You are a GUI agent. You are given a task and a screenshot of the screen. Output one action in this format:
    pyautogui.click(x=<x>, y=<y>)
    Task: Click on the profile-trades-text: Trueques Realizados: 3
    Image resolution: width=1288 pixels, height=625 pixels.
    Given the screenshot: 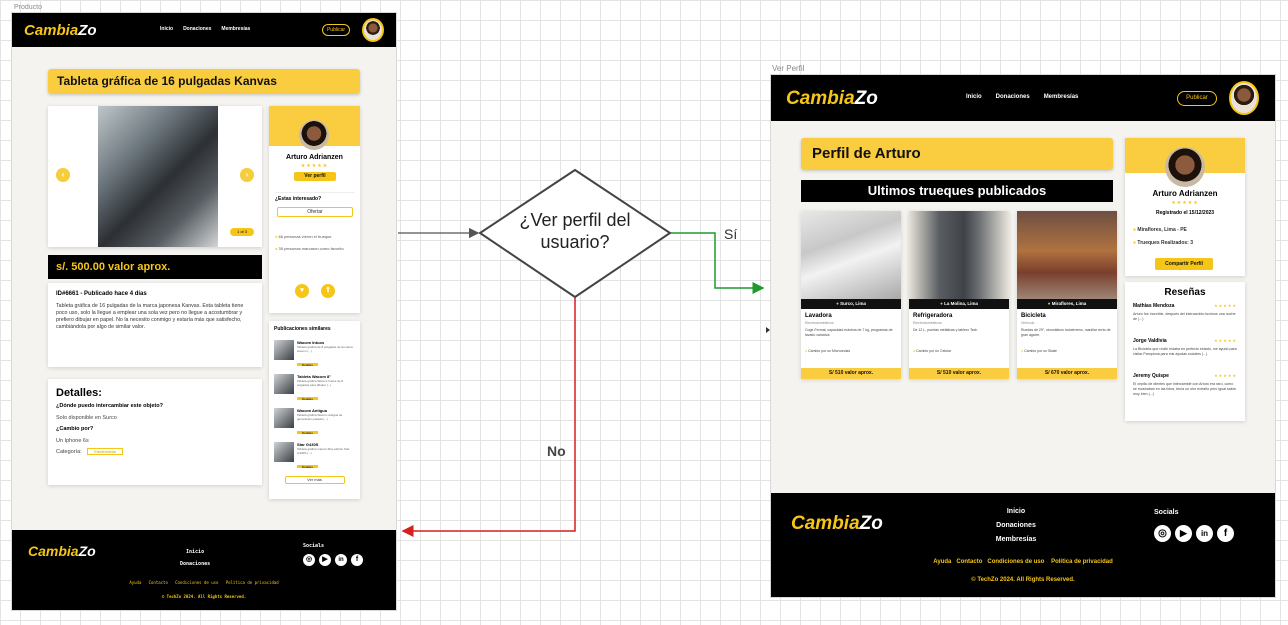 What is the action you would take?
    pyautogui.click(x=1165, y=243)
    